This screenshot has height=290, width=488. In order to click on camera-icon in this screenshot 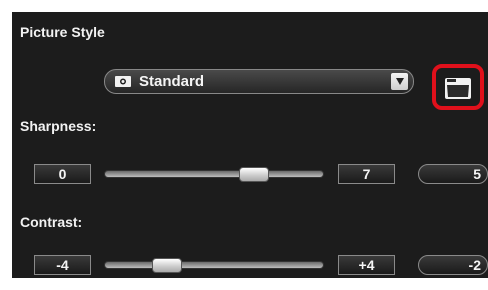, I will do `click(123, 81)`.